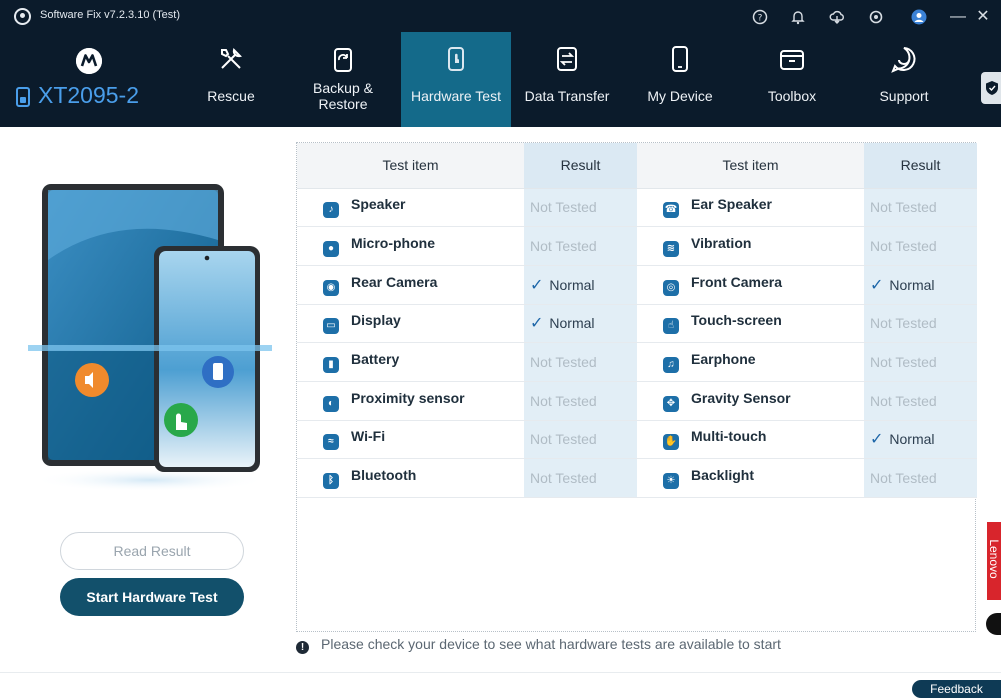  I want to click on table-row: ▮ Battery Not Tested ♫ Earphone Not Tested, so click(637, 362).